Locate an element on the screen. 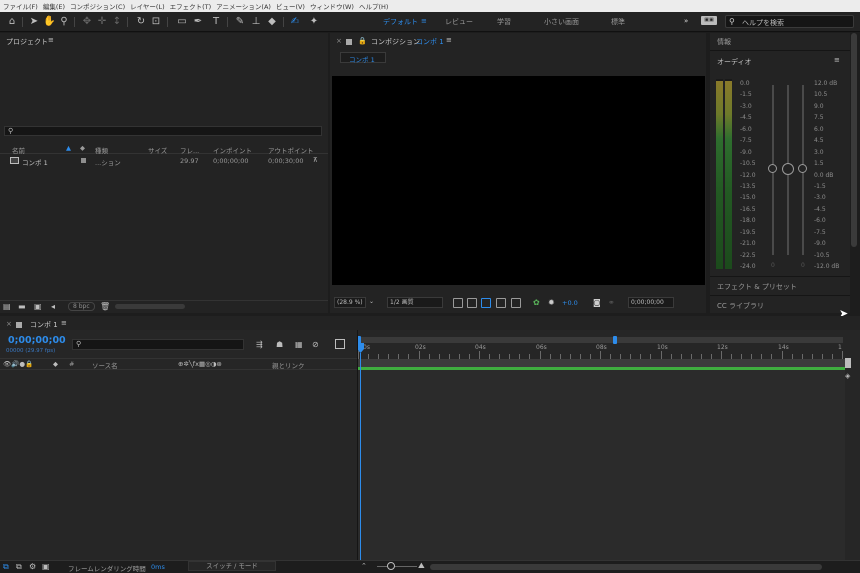 This screenshot has width=860, height=573. project-panel-title: プロジェクト is located at coordinates (27, 42).